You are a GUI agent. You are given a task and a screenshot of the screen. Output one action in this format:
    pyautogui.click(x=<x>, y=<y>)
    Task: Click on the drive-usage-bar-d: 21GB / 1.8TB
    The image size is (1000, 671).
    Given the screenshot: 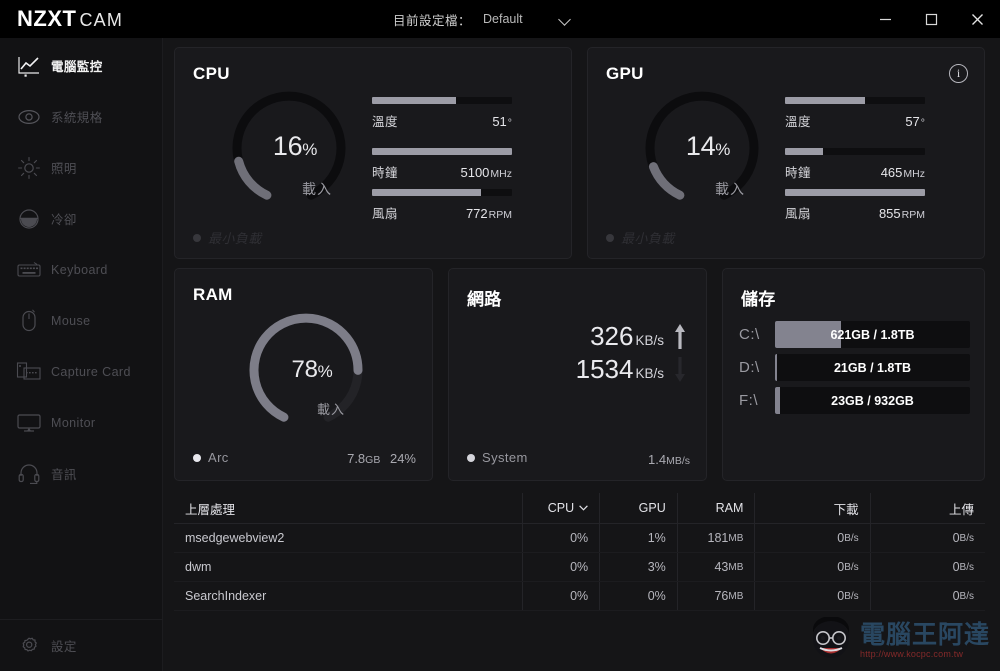 What is the action you would take?
    pyautogui.click(x=872, y=367)
    